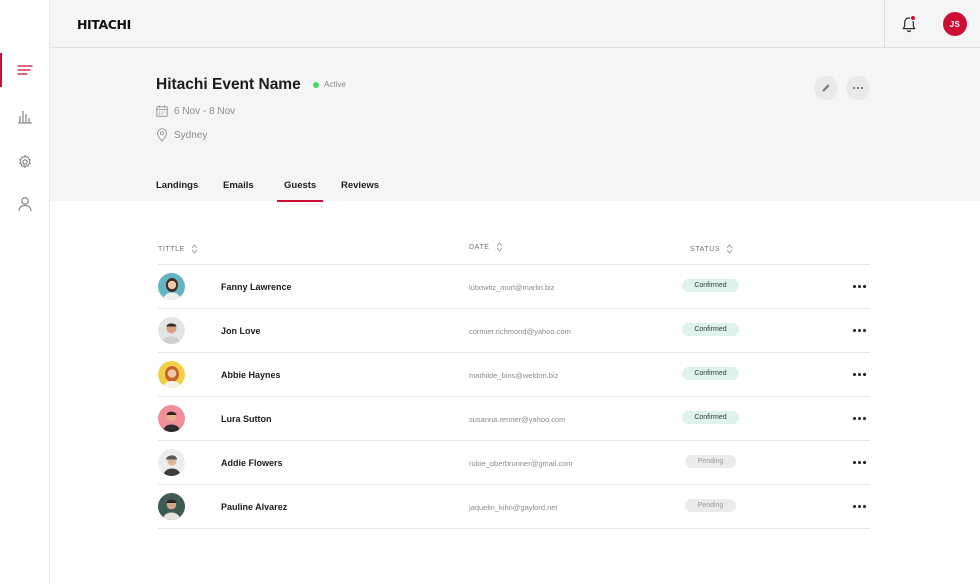 This screenshot has height=584, width=980. I want to click on more-horizontal-icon, so click(858, 88).